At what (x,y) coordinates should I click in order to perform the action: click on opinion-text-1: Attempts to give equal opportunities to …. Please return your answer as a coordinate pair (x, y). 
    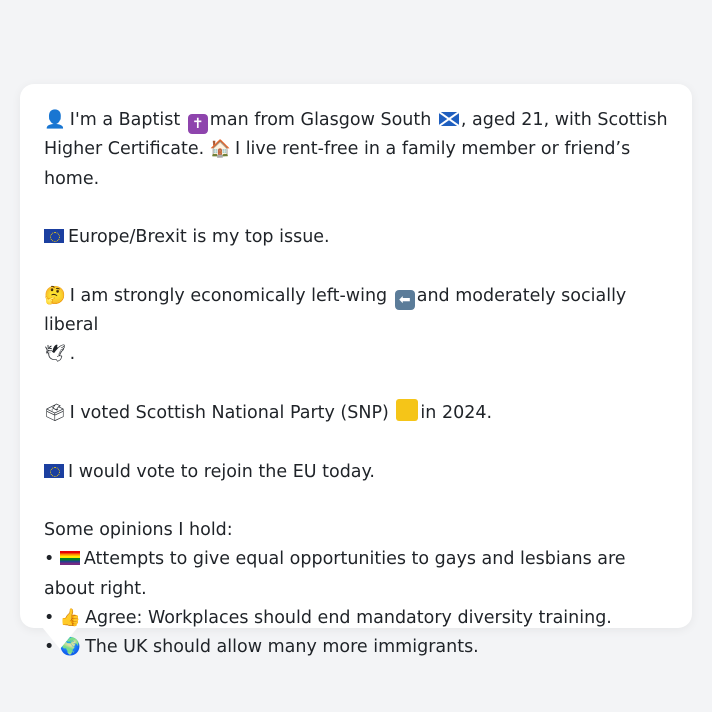
    Looking at the image, I should click on (335, 574).